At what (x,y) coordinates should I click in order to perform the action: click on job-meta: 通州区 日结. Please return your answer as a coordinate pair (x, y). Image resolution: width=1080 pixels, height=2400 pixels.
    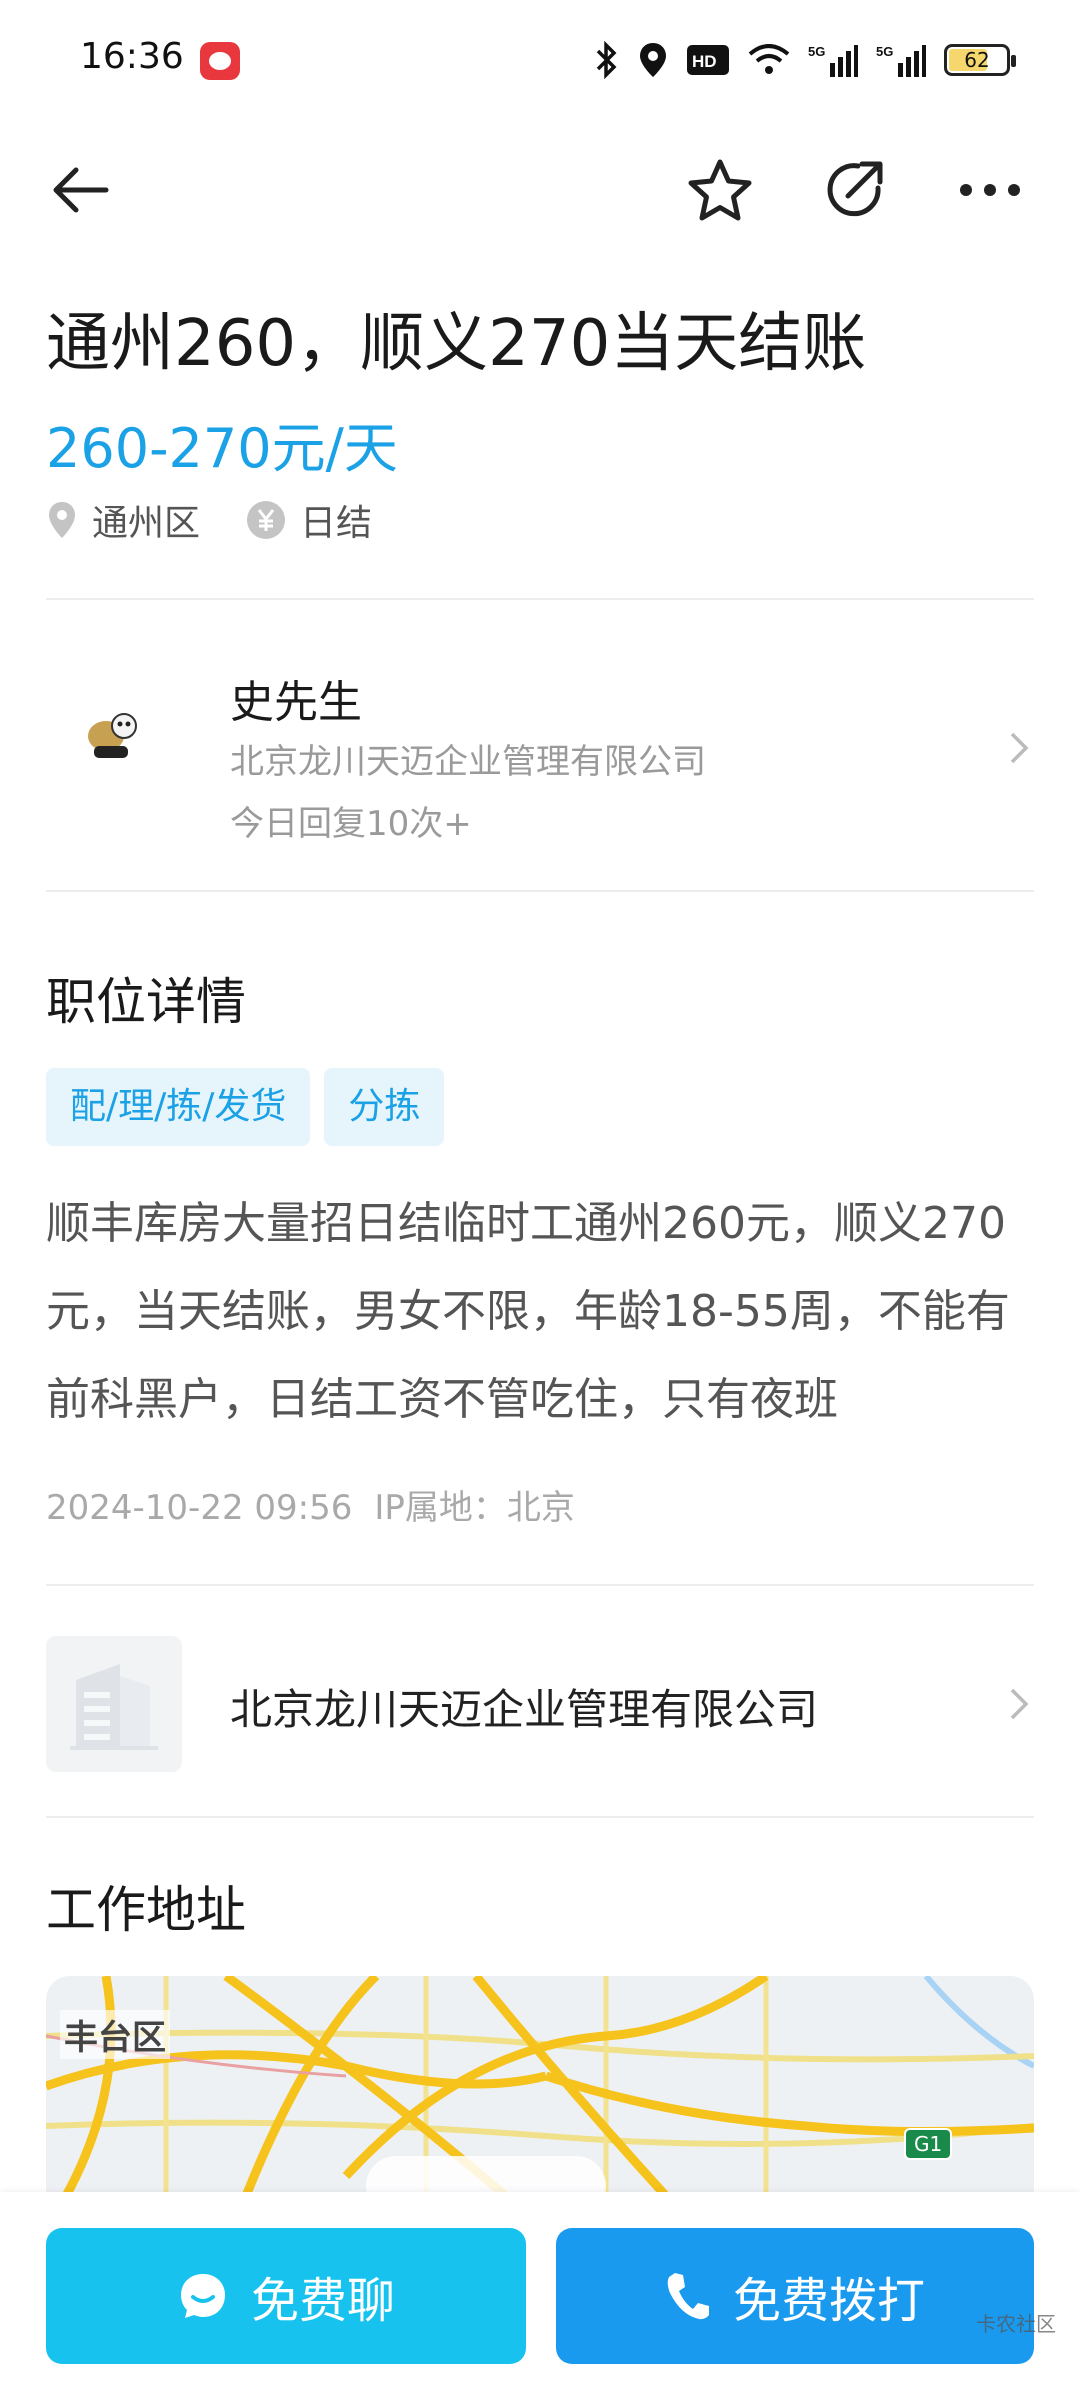
    Looking at the image, I should click on (209, 520).